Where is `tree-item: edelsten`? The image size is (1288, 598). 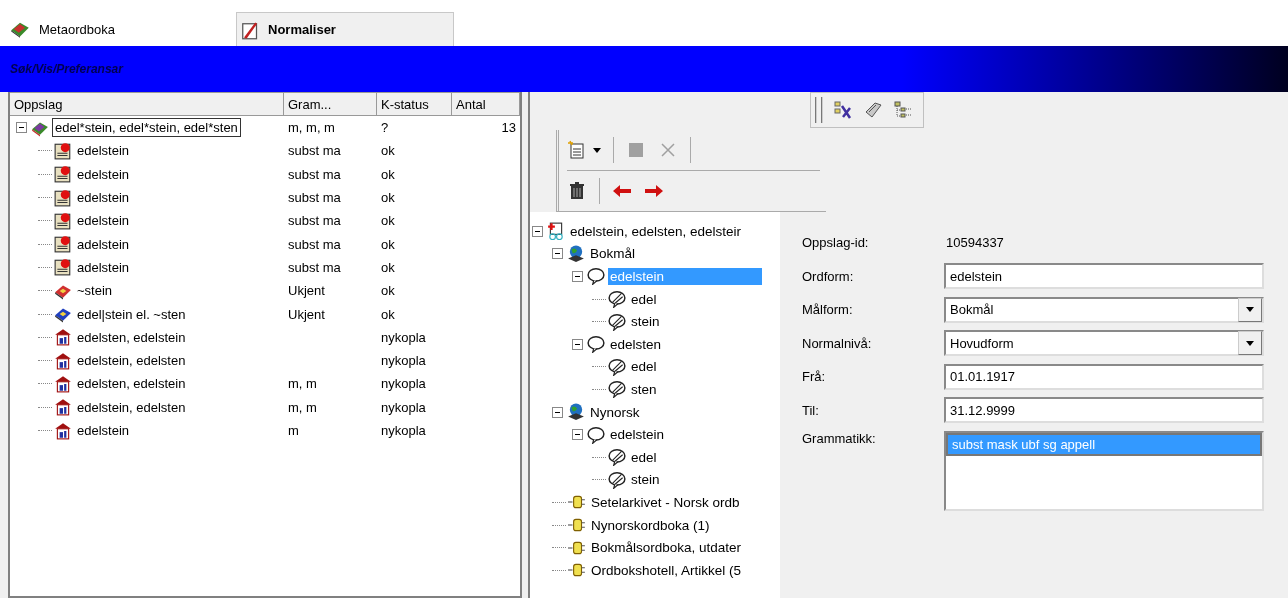
tree-item: edelsten is located at coordinates (636, 344).